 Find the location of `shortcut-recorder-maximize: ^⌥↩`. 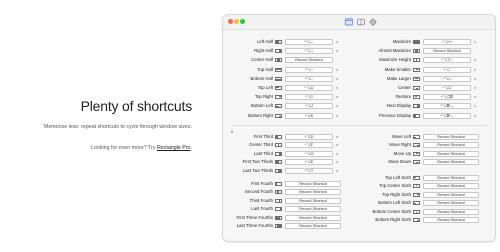

shortcut-recorder-maximize: ^⌥↩ is located at coordinates (447, 42).